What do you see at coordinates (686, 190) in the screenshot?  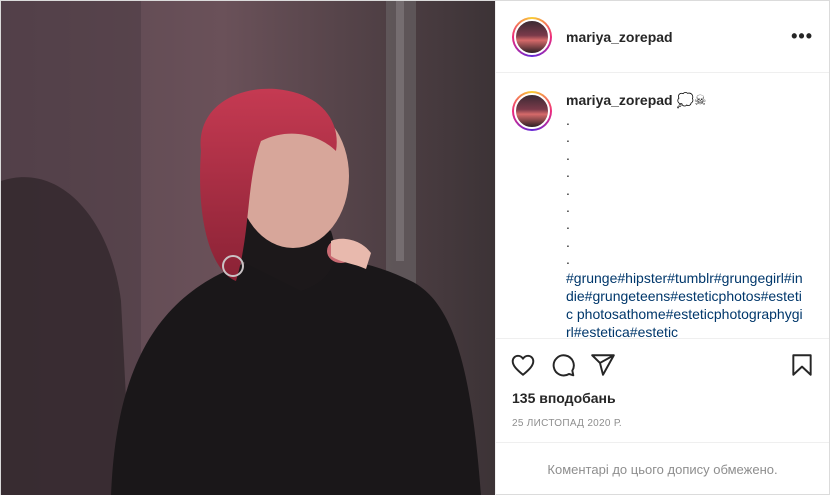 I see `caption-dots: . . . . . . . . .` at bounding box center [686, 190].